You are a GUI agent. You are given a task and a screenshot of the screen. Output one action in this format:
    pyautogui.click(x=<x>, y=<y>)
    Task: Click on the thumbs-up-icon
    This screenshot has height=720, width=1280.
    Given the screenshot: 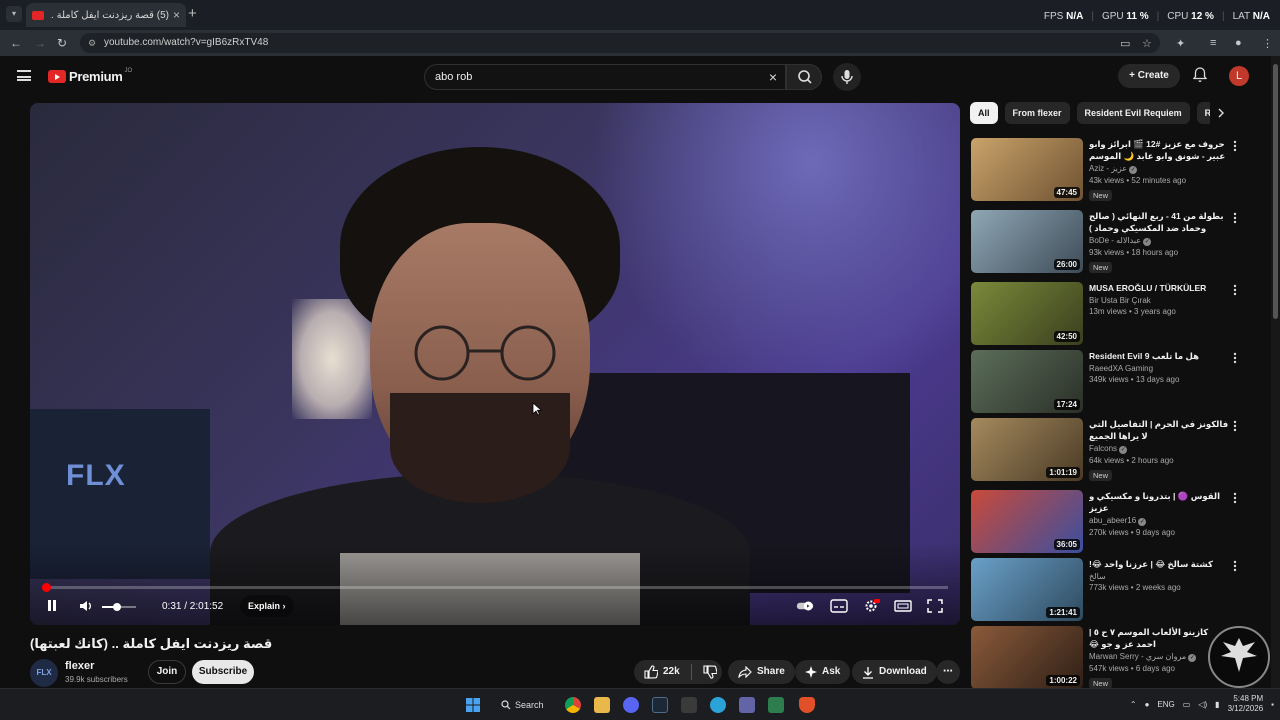 What is the action you would take?
    pyautogui.click(x=651, y=672)
    